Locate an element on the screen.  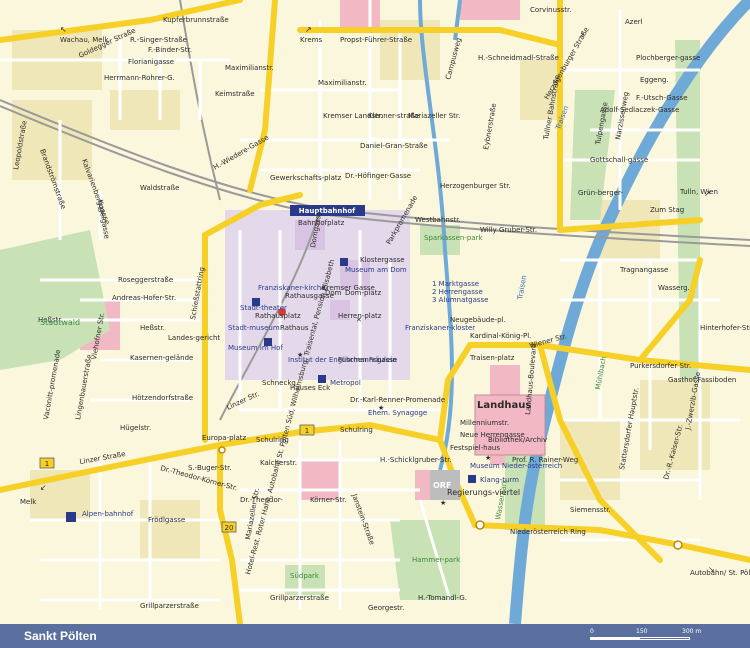
street-label: Andreas-Hofer-Str. is located at coordinates (144, 298).